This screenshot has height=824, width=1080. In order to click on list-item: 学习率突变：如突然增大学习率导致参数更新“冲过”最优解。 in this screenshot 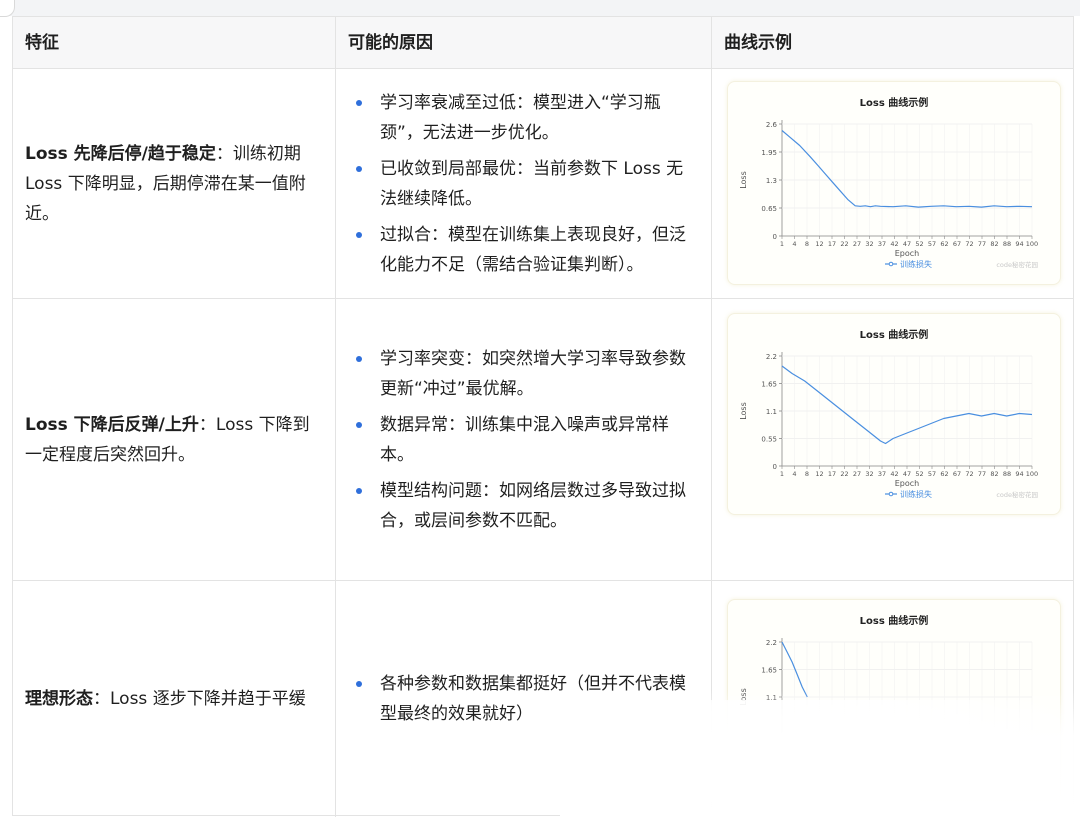, I will do `click(522, 374)`.